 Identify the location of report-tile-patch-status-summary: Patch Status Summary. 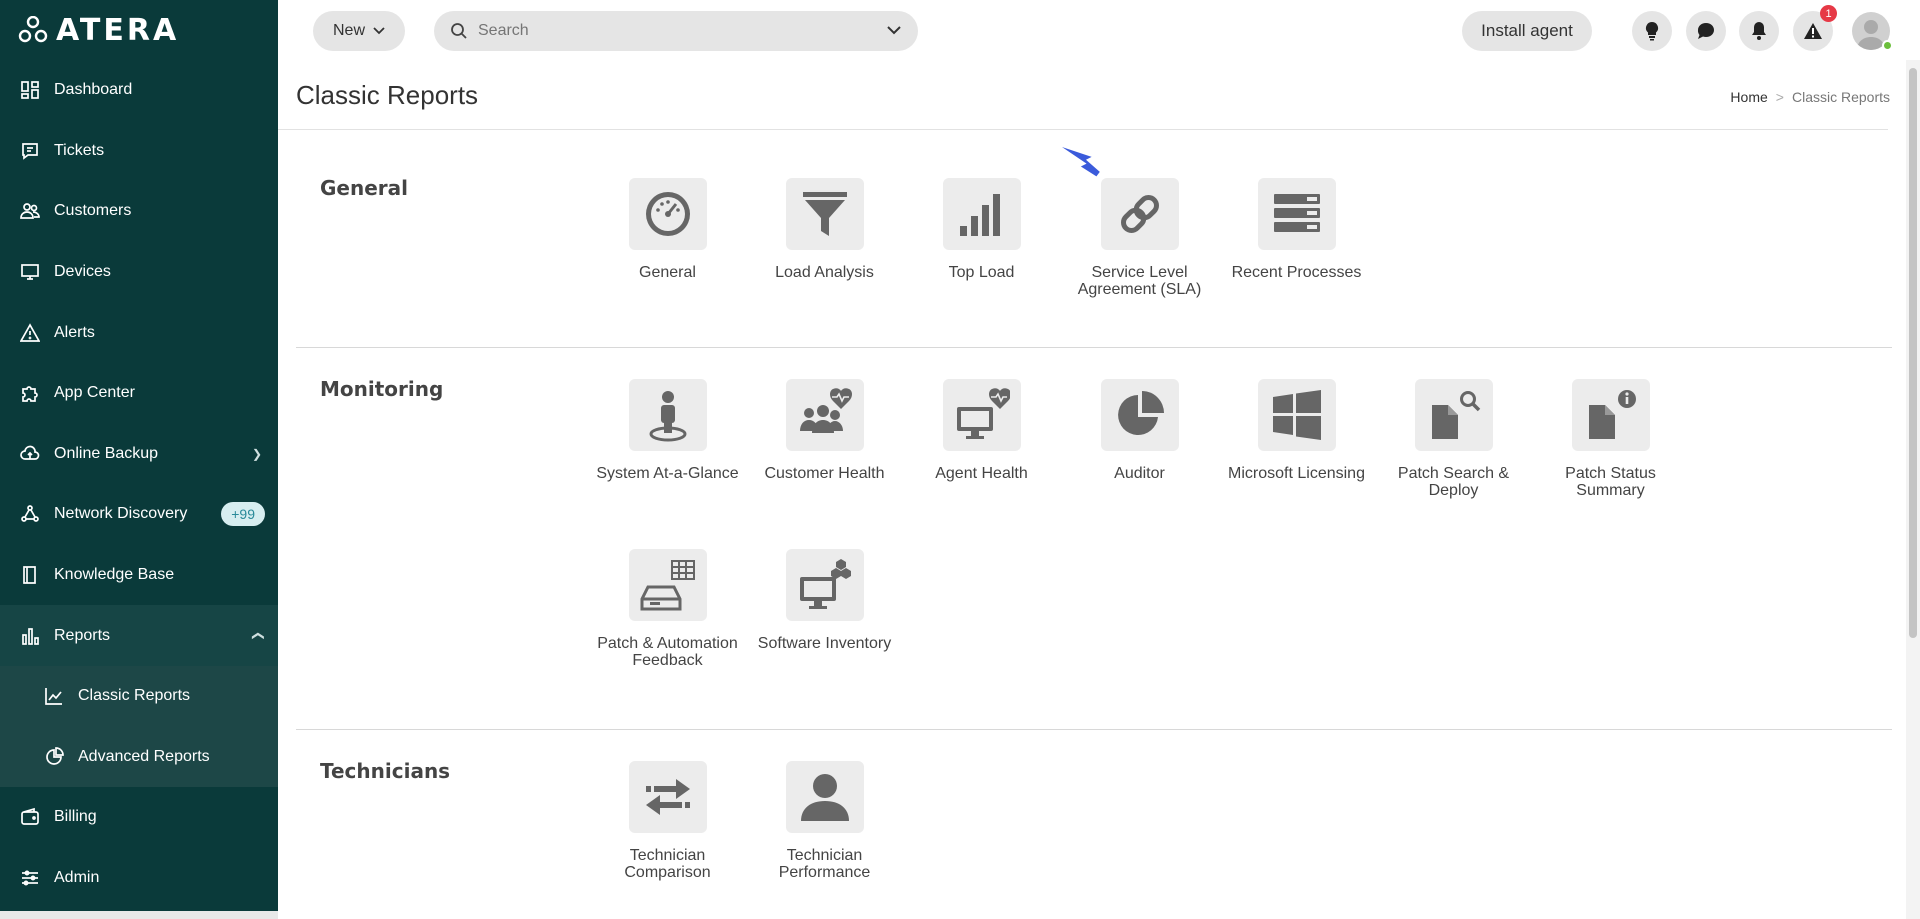
(1610, 439).